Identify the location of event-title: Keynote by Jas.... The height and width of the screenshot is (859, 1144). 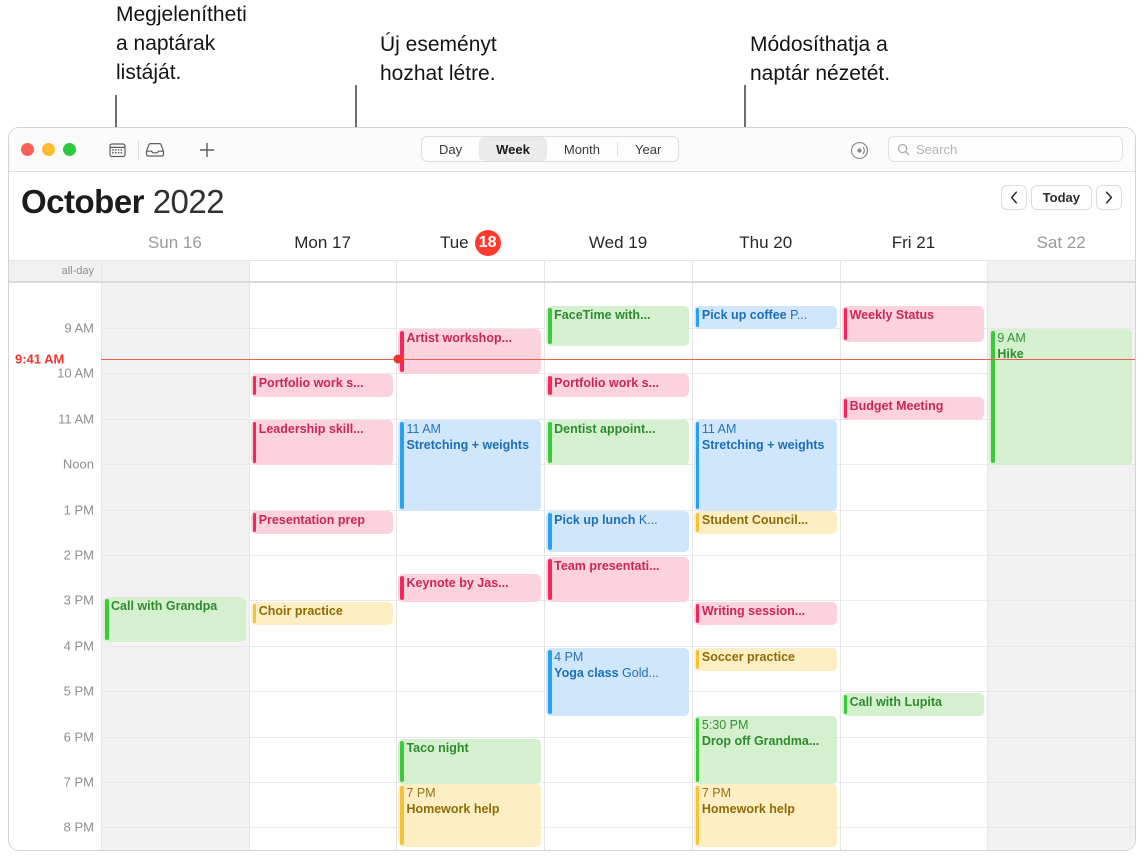
(457, 583).